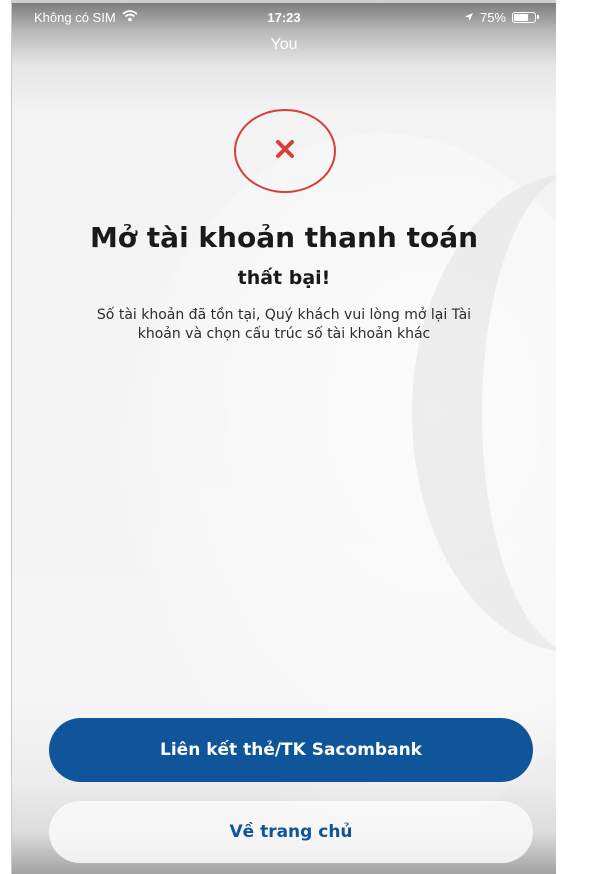 This screenshot has width=606, height=874. I want to click on result-title: Mở tài khoản thanh toán, so click(284, 237).